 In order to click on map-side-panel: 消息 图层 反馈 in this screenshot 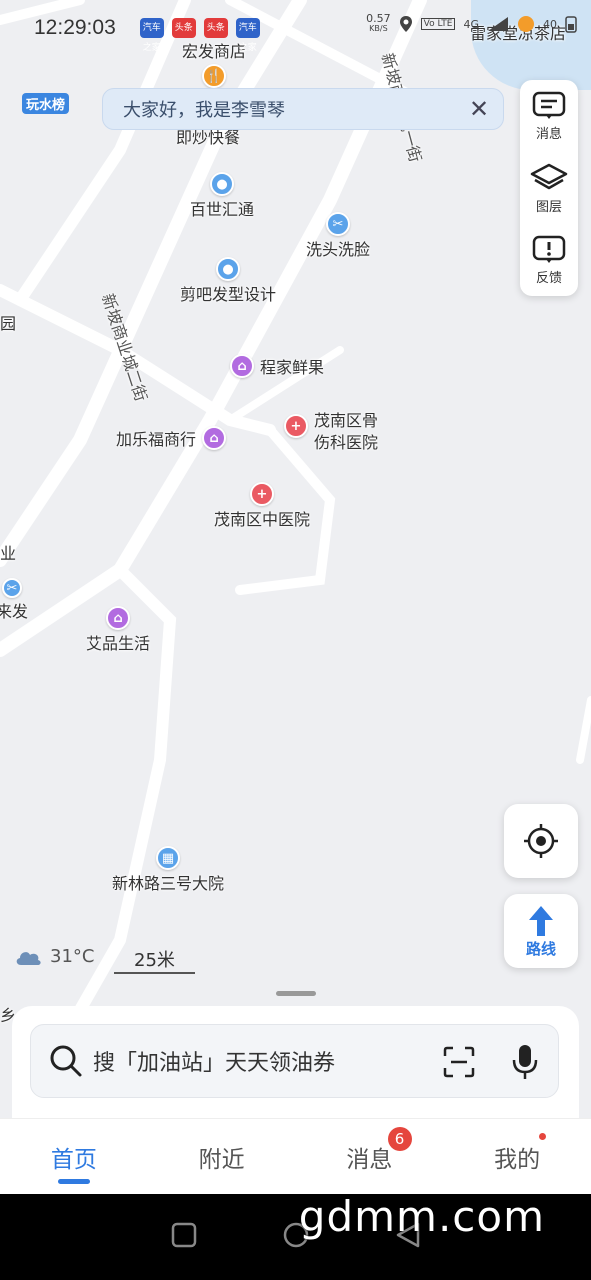, I will do `click(549, 188)`.